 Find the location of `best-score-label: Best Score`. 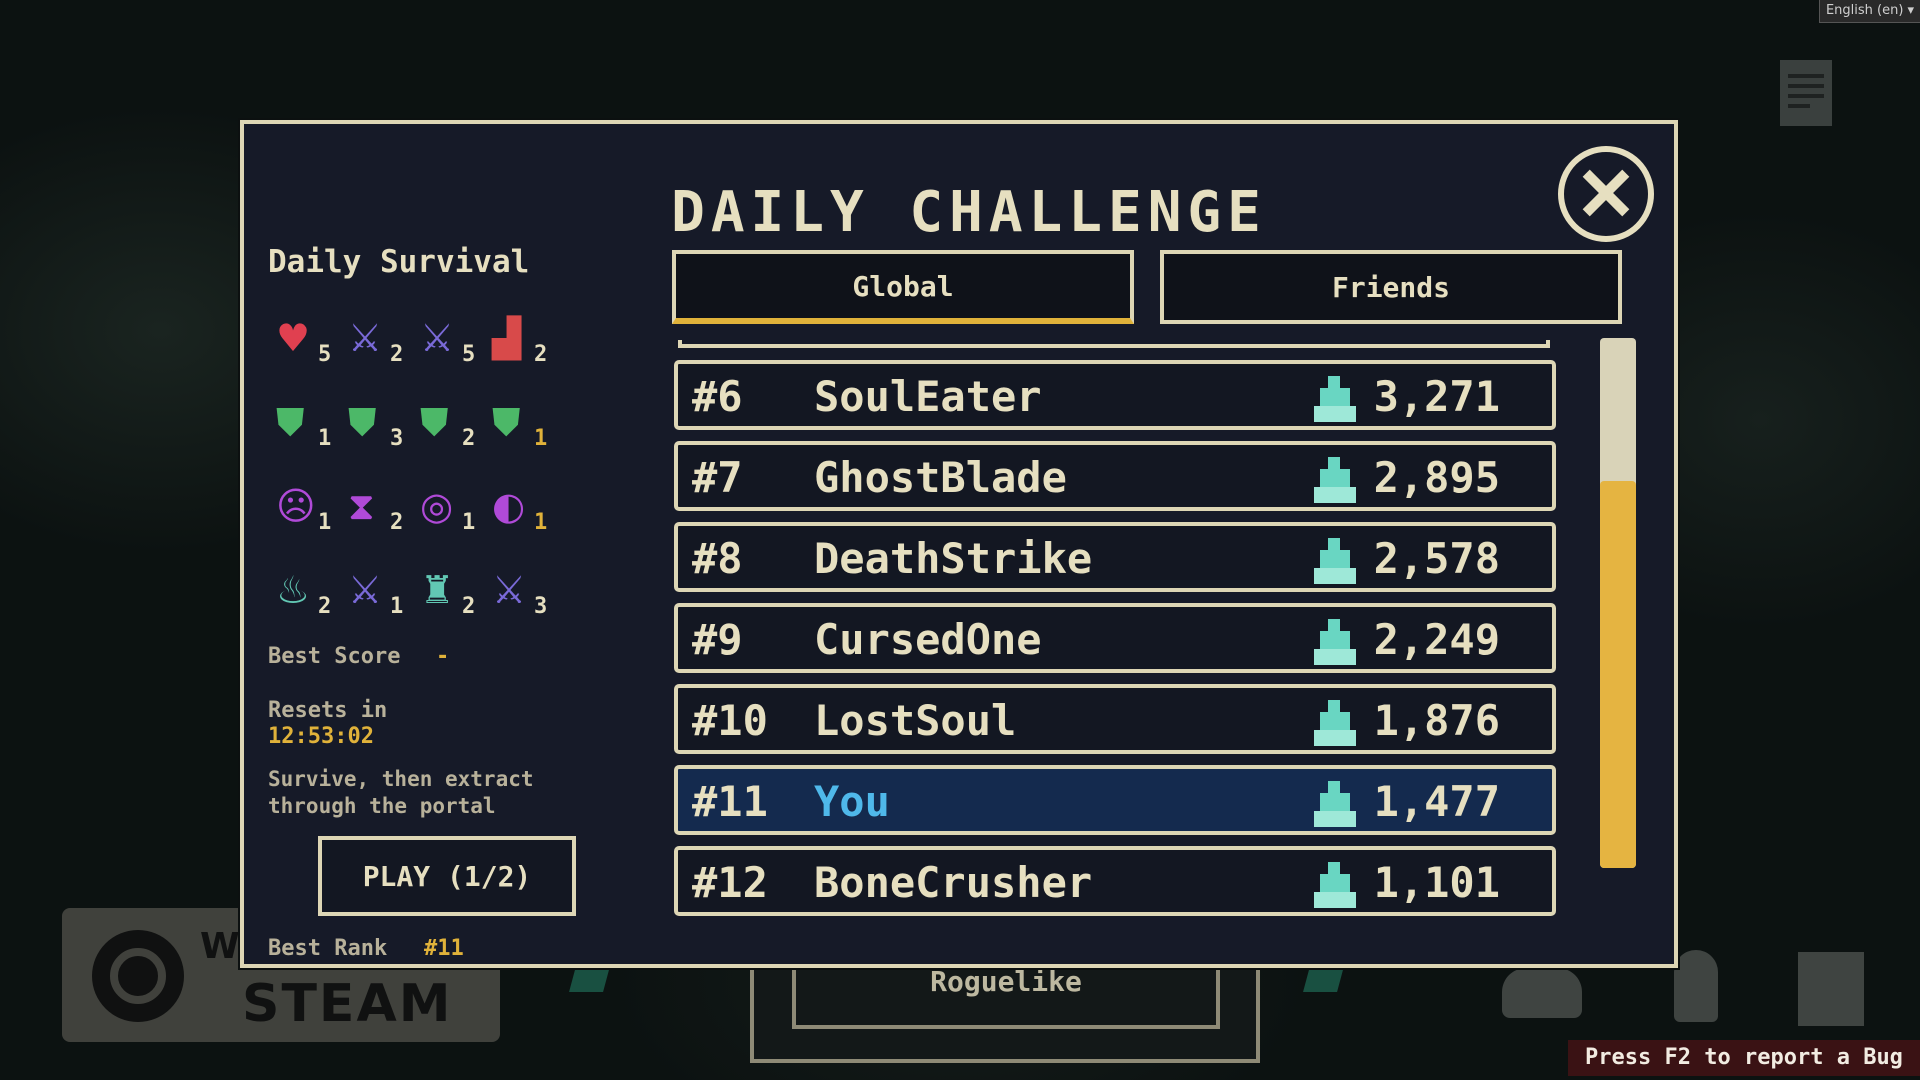

best-score-label: Best Score is located at coordinates (334, 656).